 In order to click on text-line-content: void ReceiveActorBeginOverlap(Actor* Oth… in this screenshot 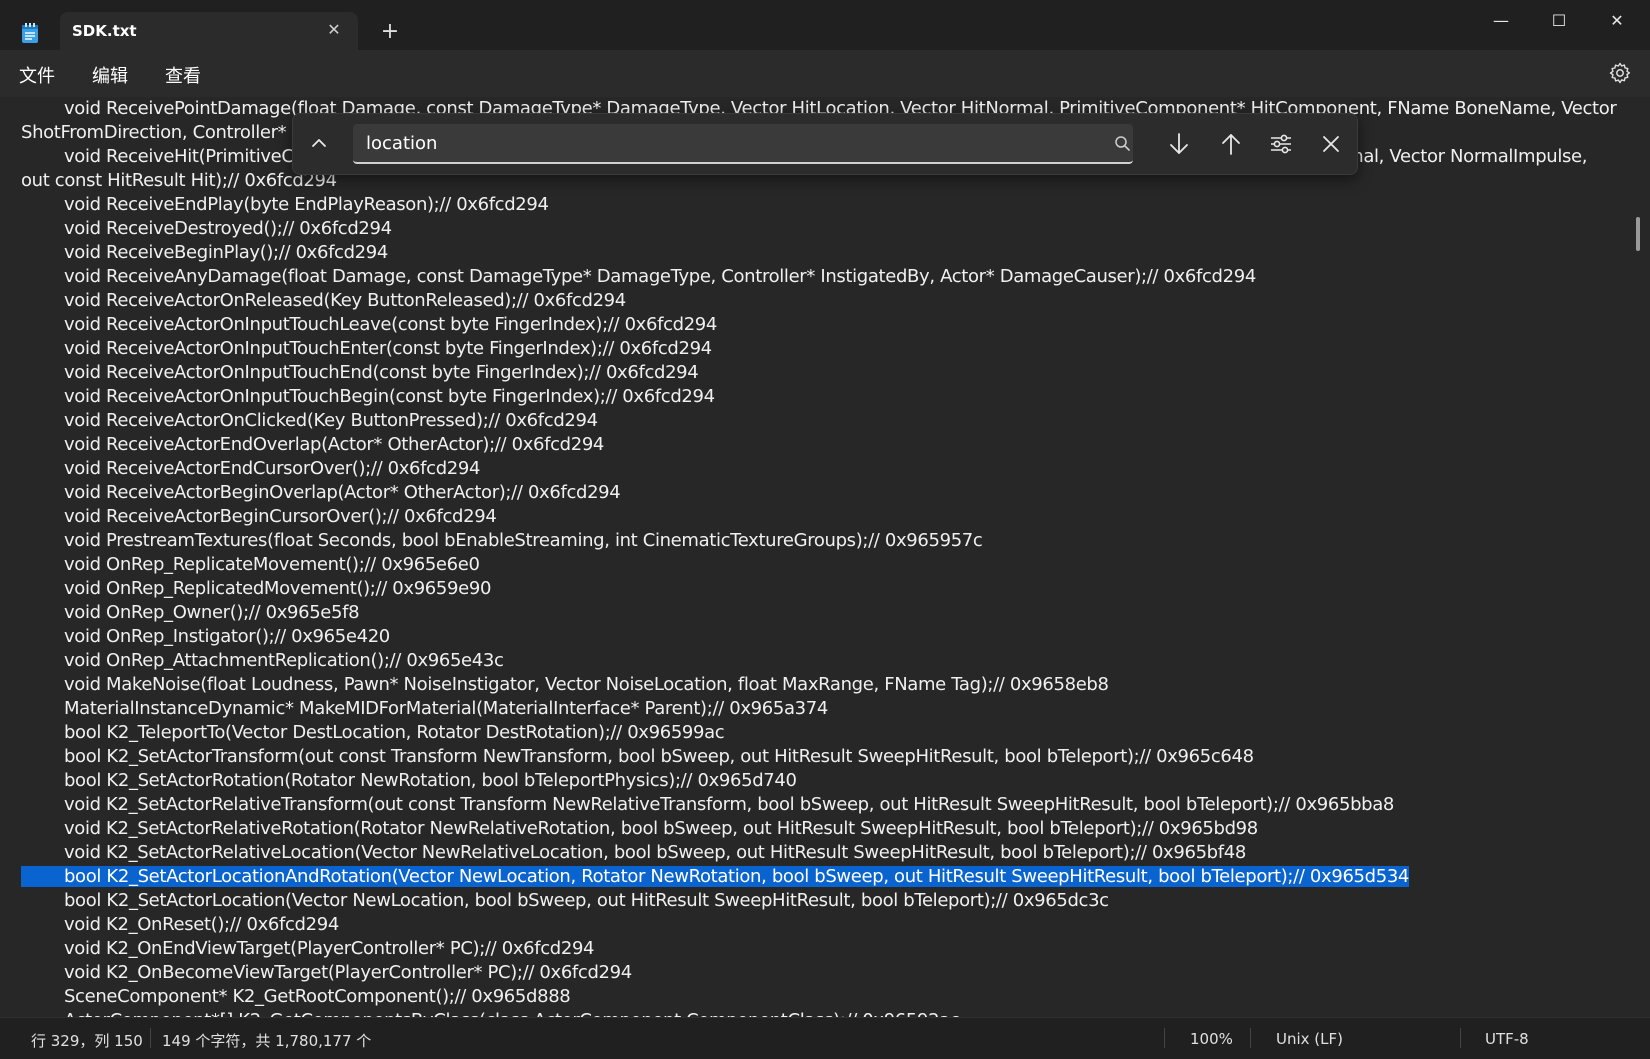, I will do `click(321, 492)`.